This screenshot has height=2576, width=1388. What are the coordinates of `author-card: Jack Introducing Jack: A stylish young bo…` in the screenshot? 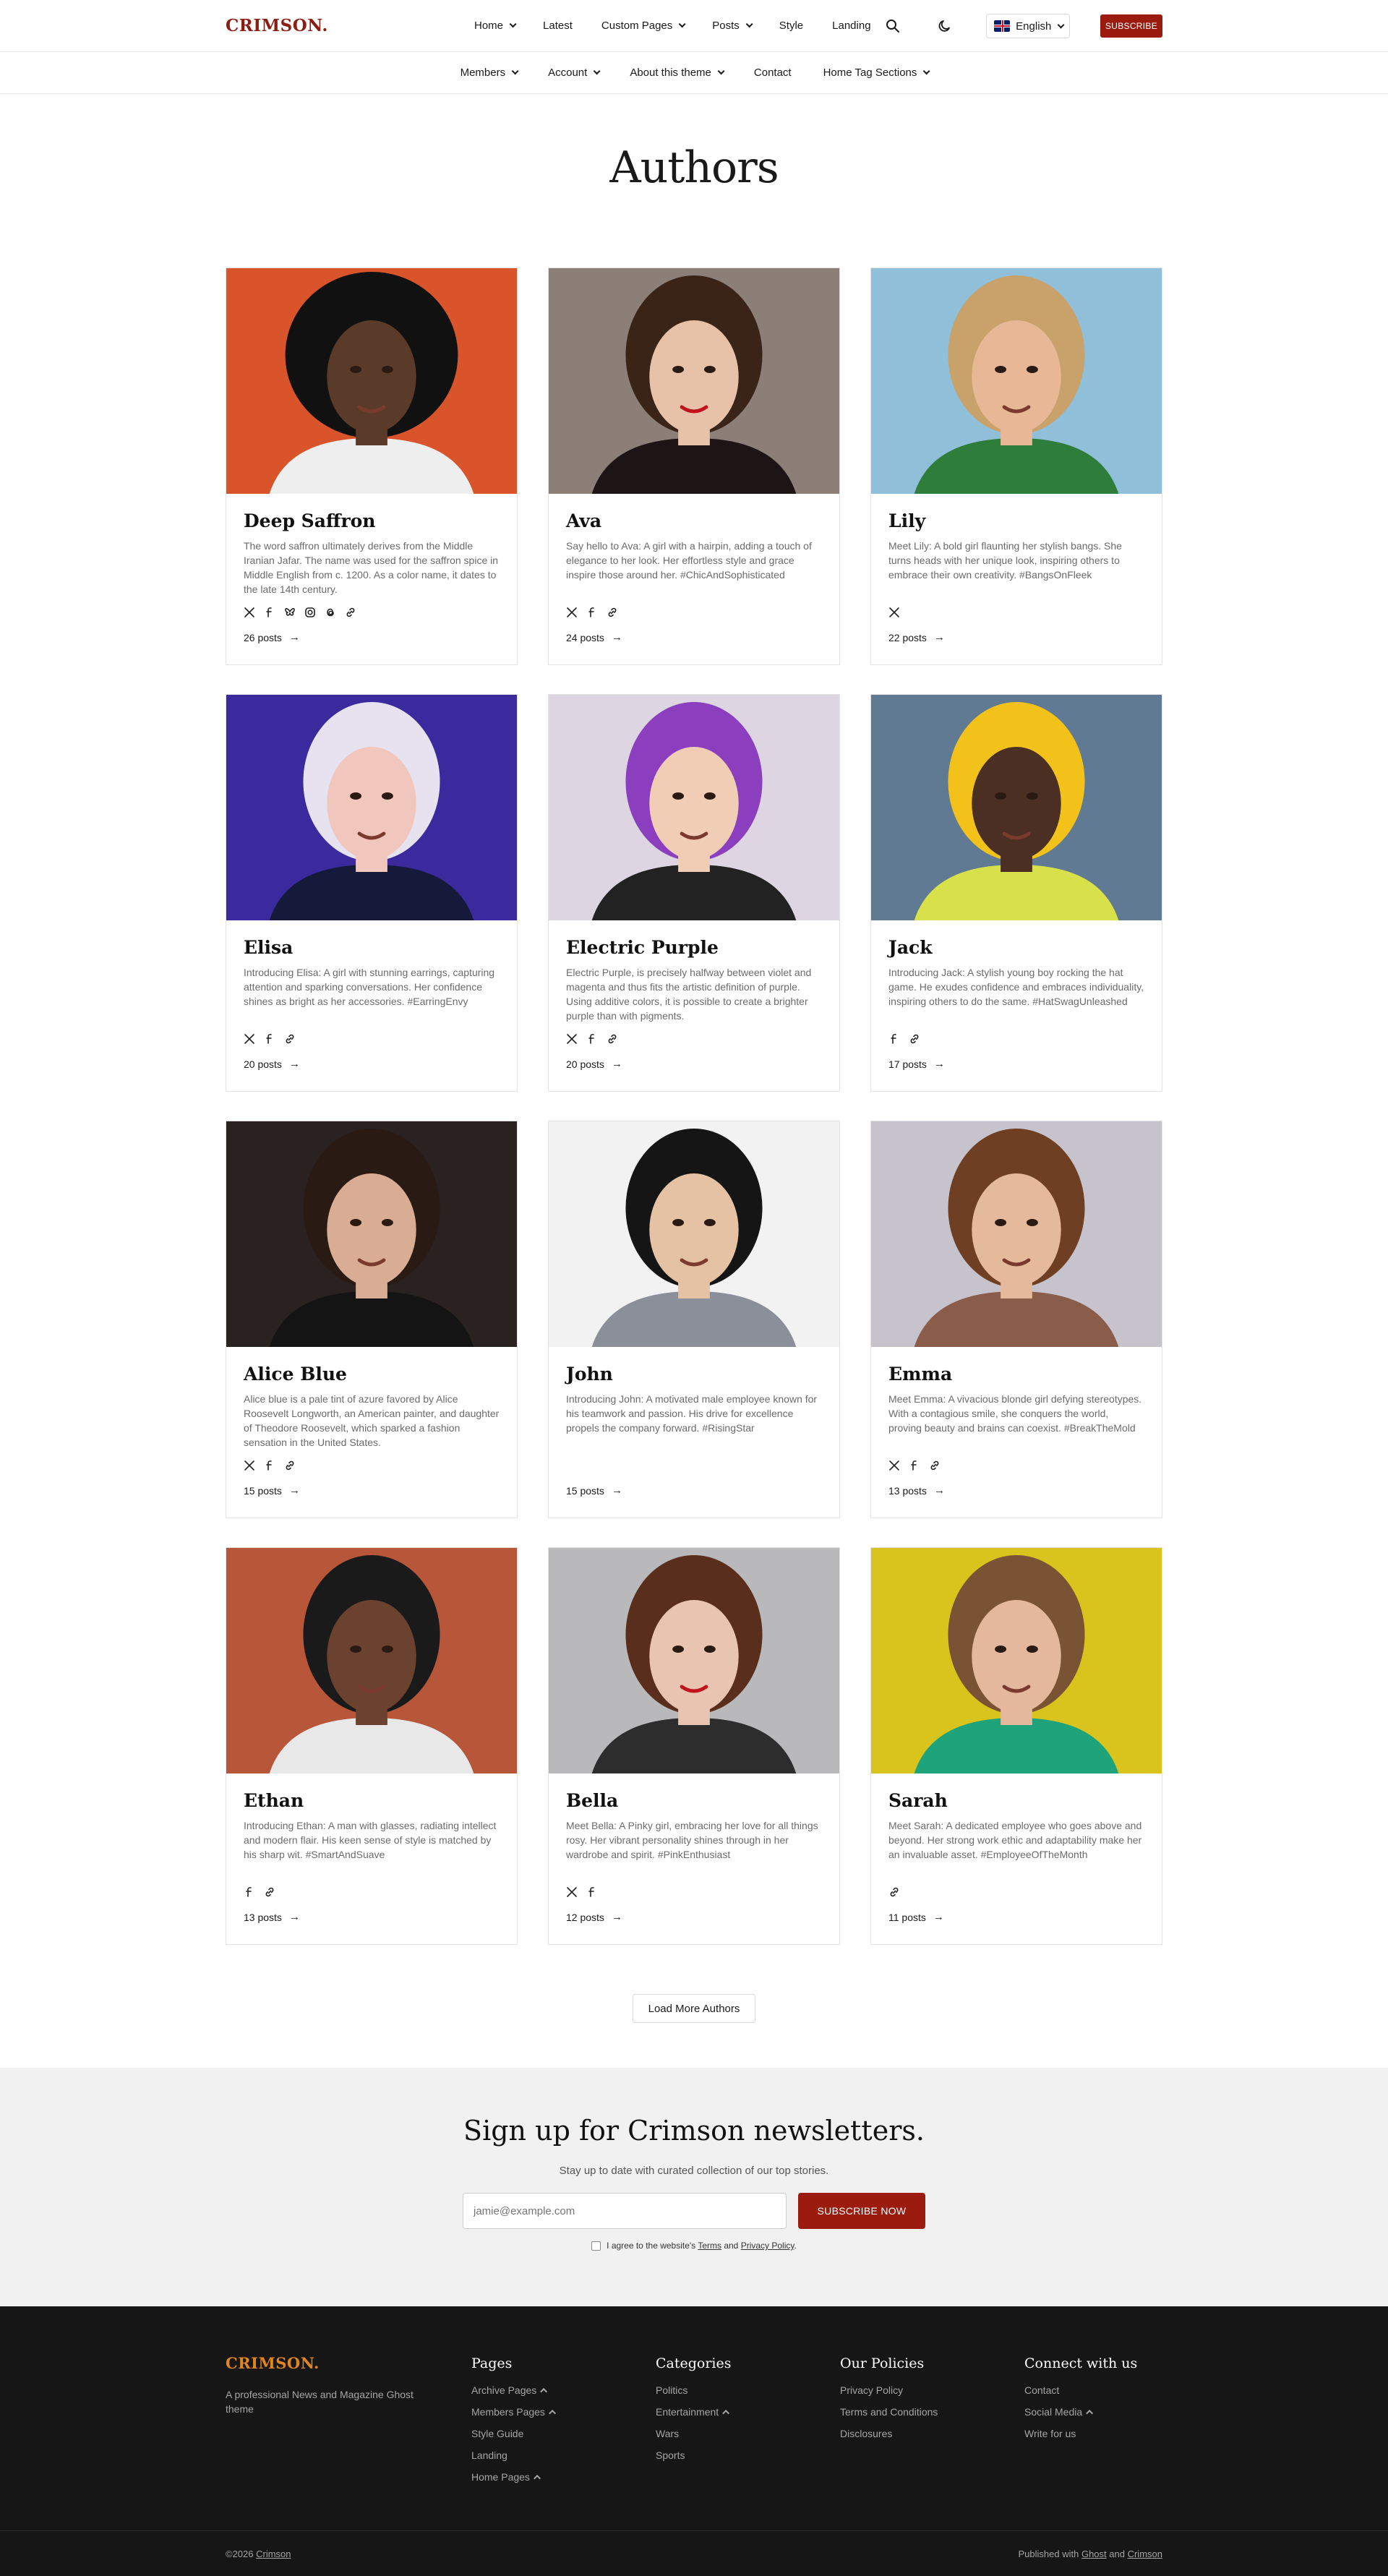 It's located at (1016, 893).